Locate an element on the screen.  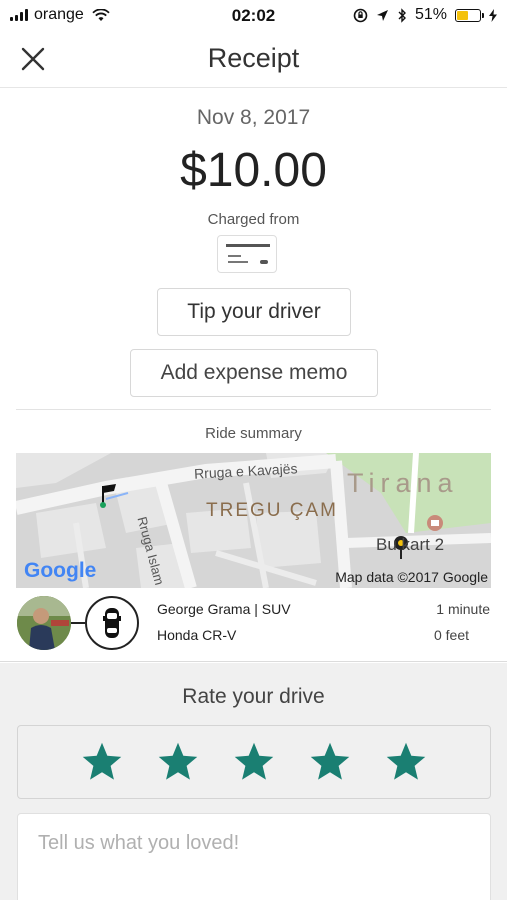
app-header: Receipt is located at coordinates (253, 59).